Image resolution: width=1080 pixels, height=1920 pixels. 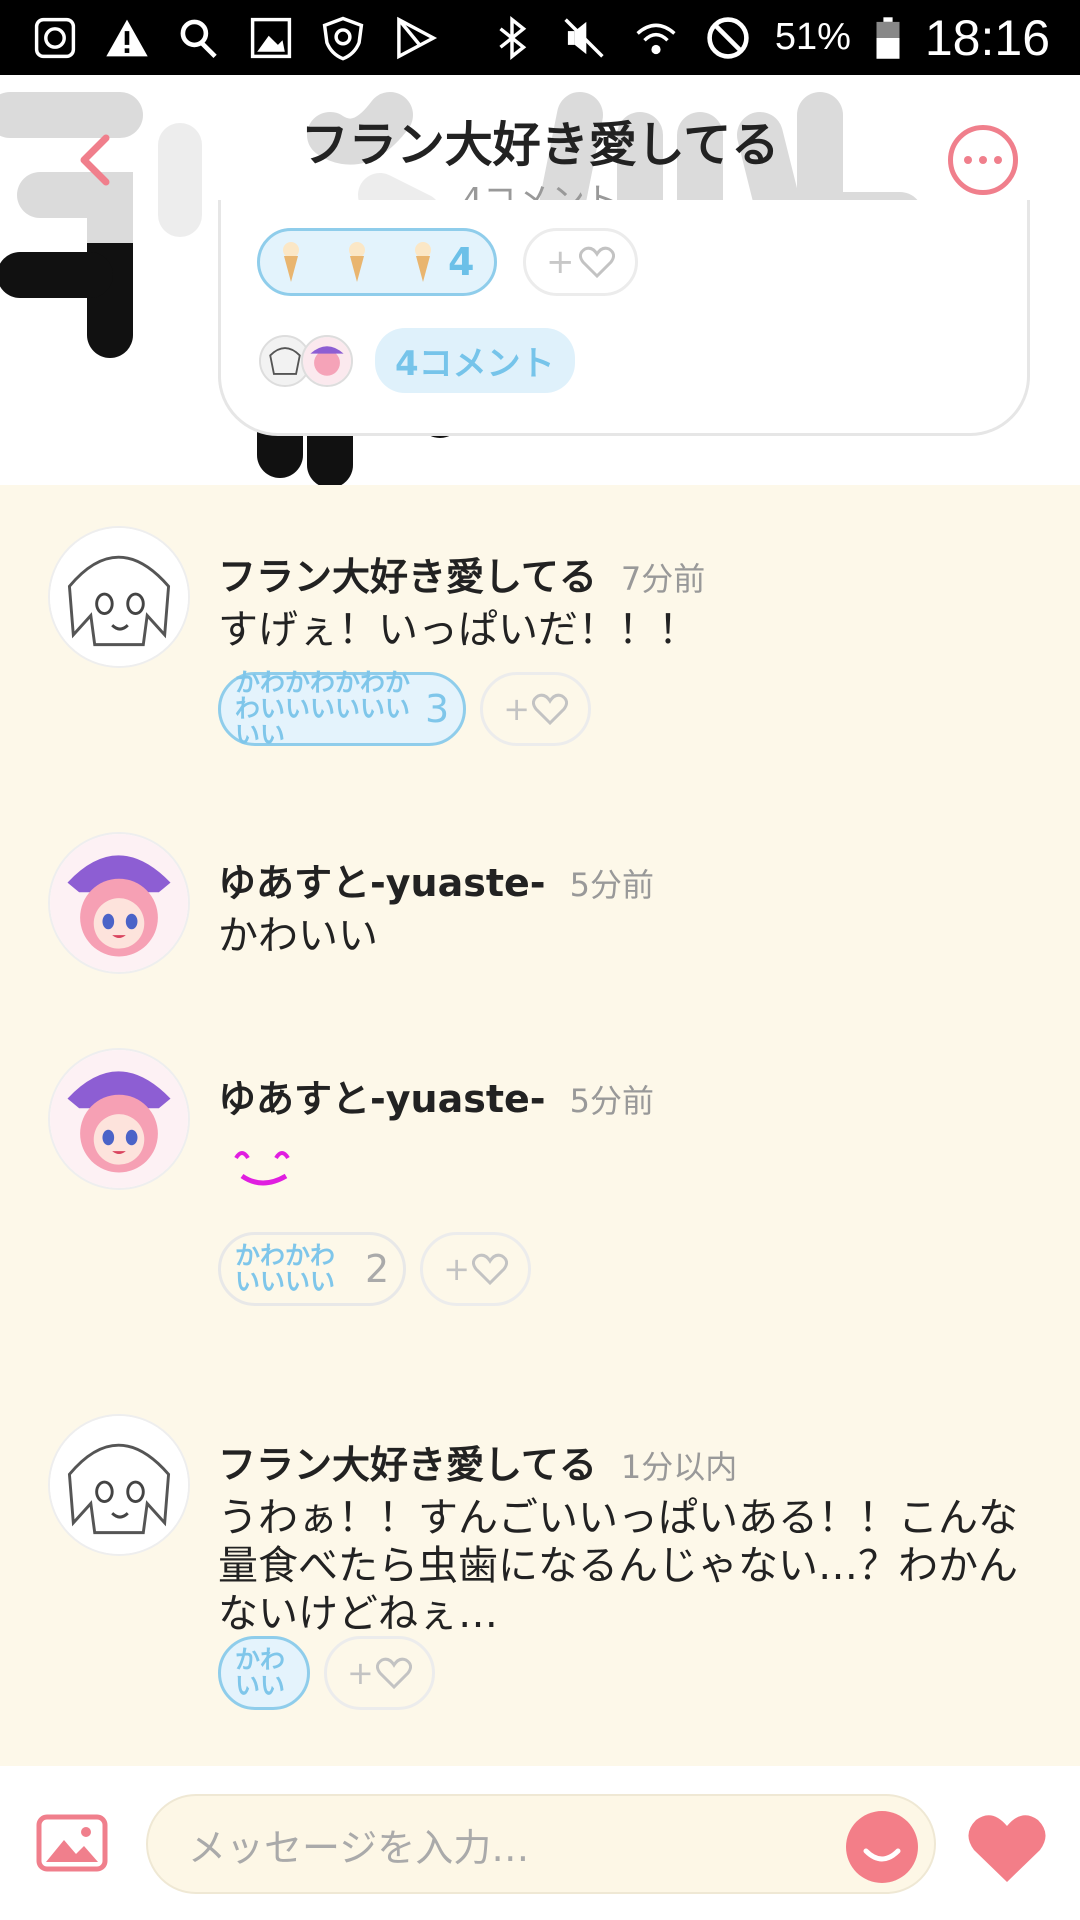 I want to click on photo-icon, so click(x=55, y=38).